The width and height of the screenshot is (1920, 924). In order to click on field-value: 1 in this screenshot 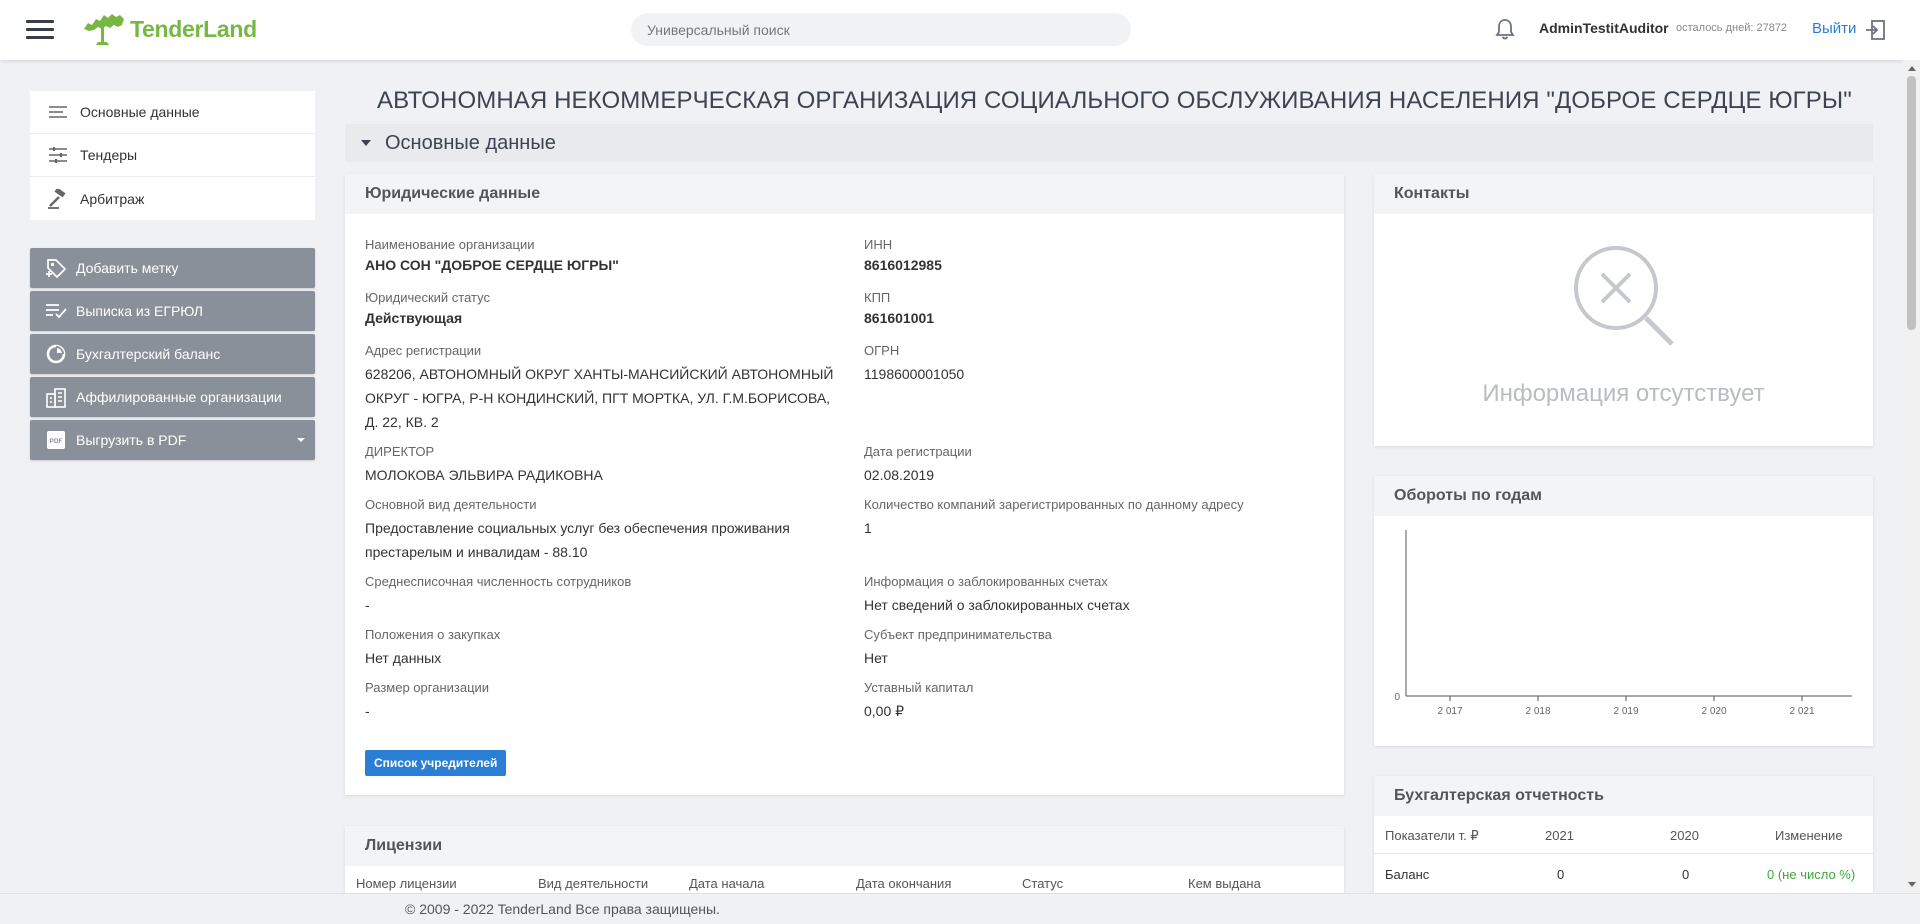, I will do `click(868, 528)`.